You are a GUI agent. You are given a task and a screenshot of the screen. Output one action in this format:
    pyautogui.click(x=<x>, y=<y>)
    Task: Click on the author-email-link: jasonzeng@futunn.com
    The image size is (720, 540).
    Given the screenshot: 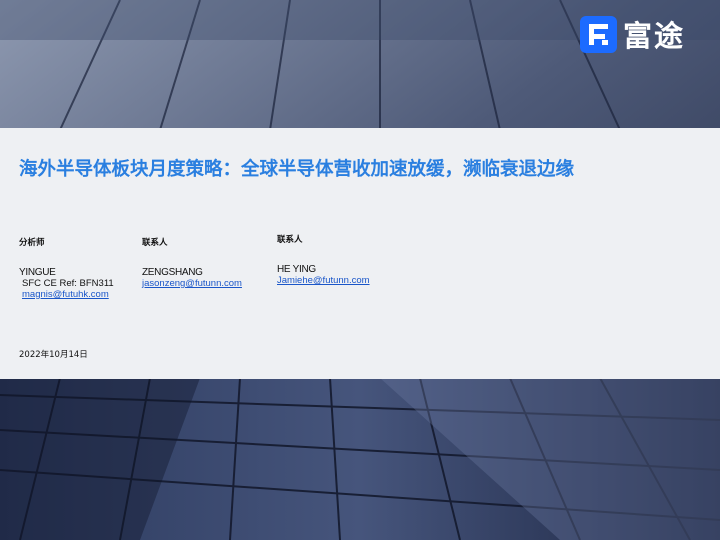 What is the action you would take?
    pyautogui.click(x=192, y=283)
    